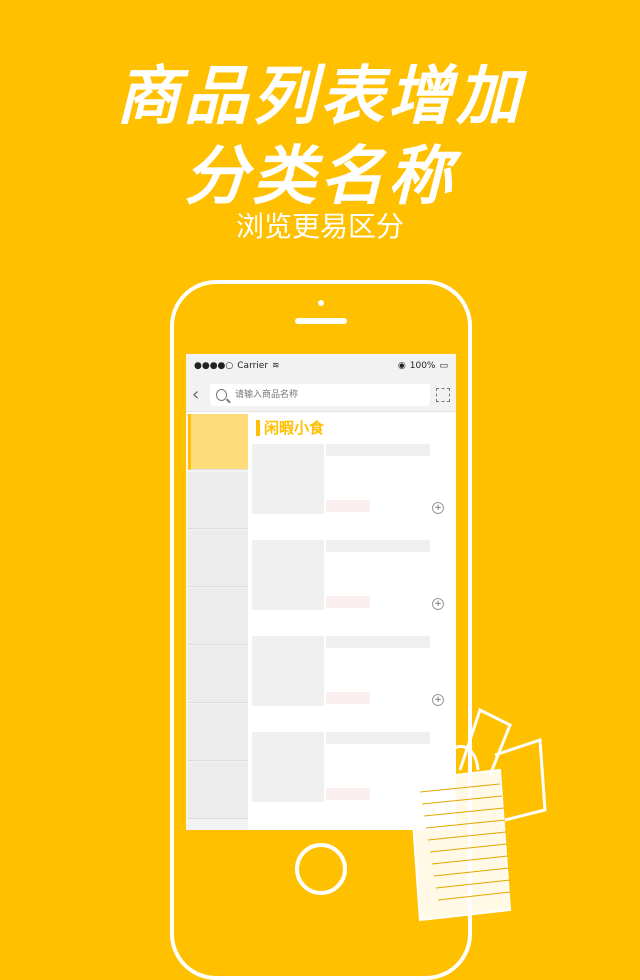  What do you see at coordinates (221, 394) in the screenshot?
I see `search-icon` at bounding box center [221, 394].